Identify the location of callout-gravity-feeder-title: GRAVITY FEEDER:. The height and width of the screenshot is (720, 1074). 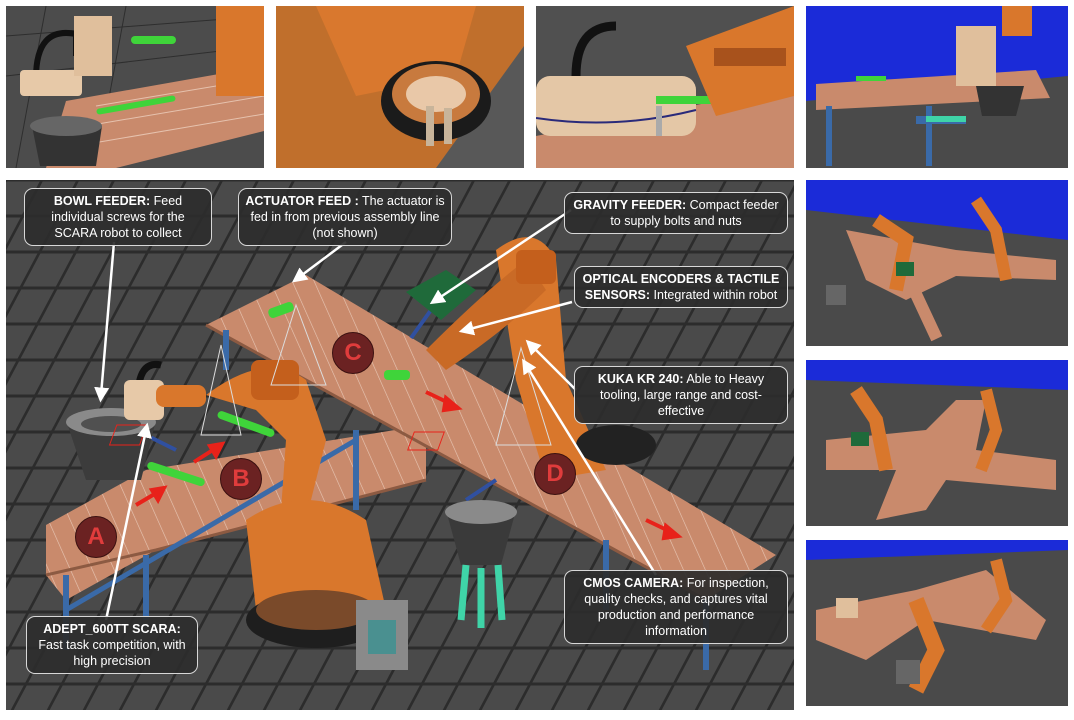
(630, 205).